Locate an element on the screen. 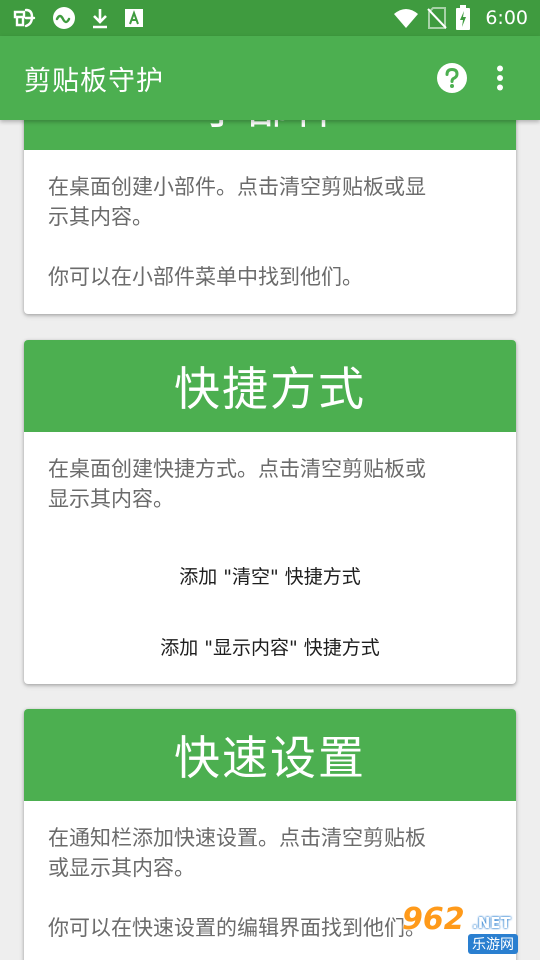 The width and height of the screenshot is (540, 960). app-title: 剪贴板守护 is located at coordinates (94, 81).